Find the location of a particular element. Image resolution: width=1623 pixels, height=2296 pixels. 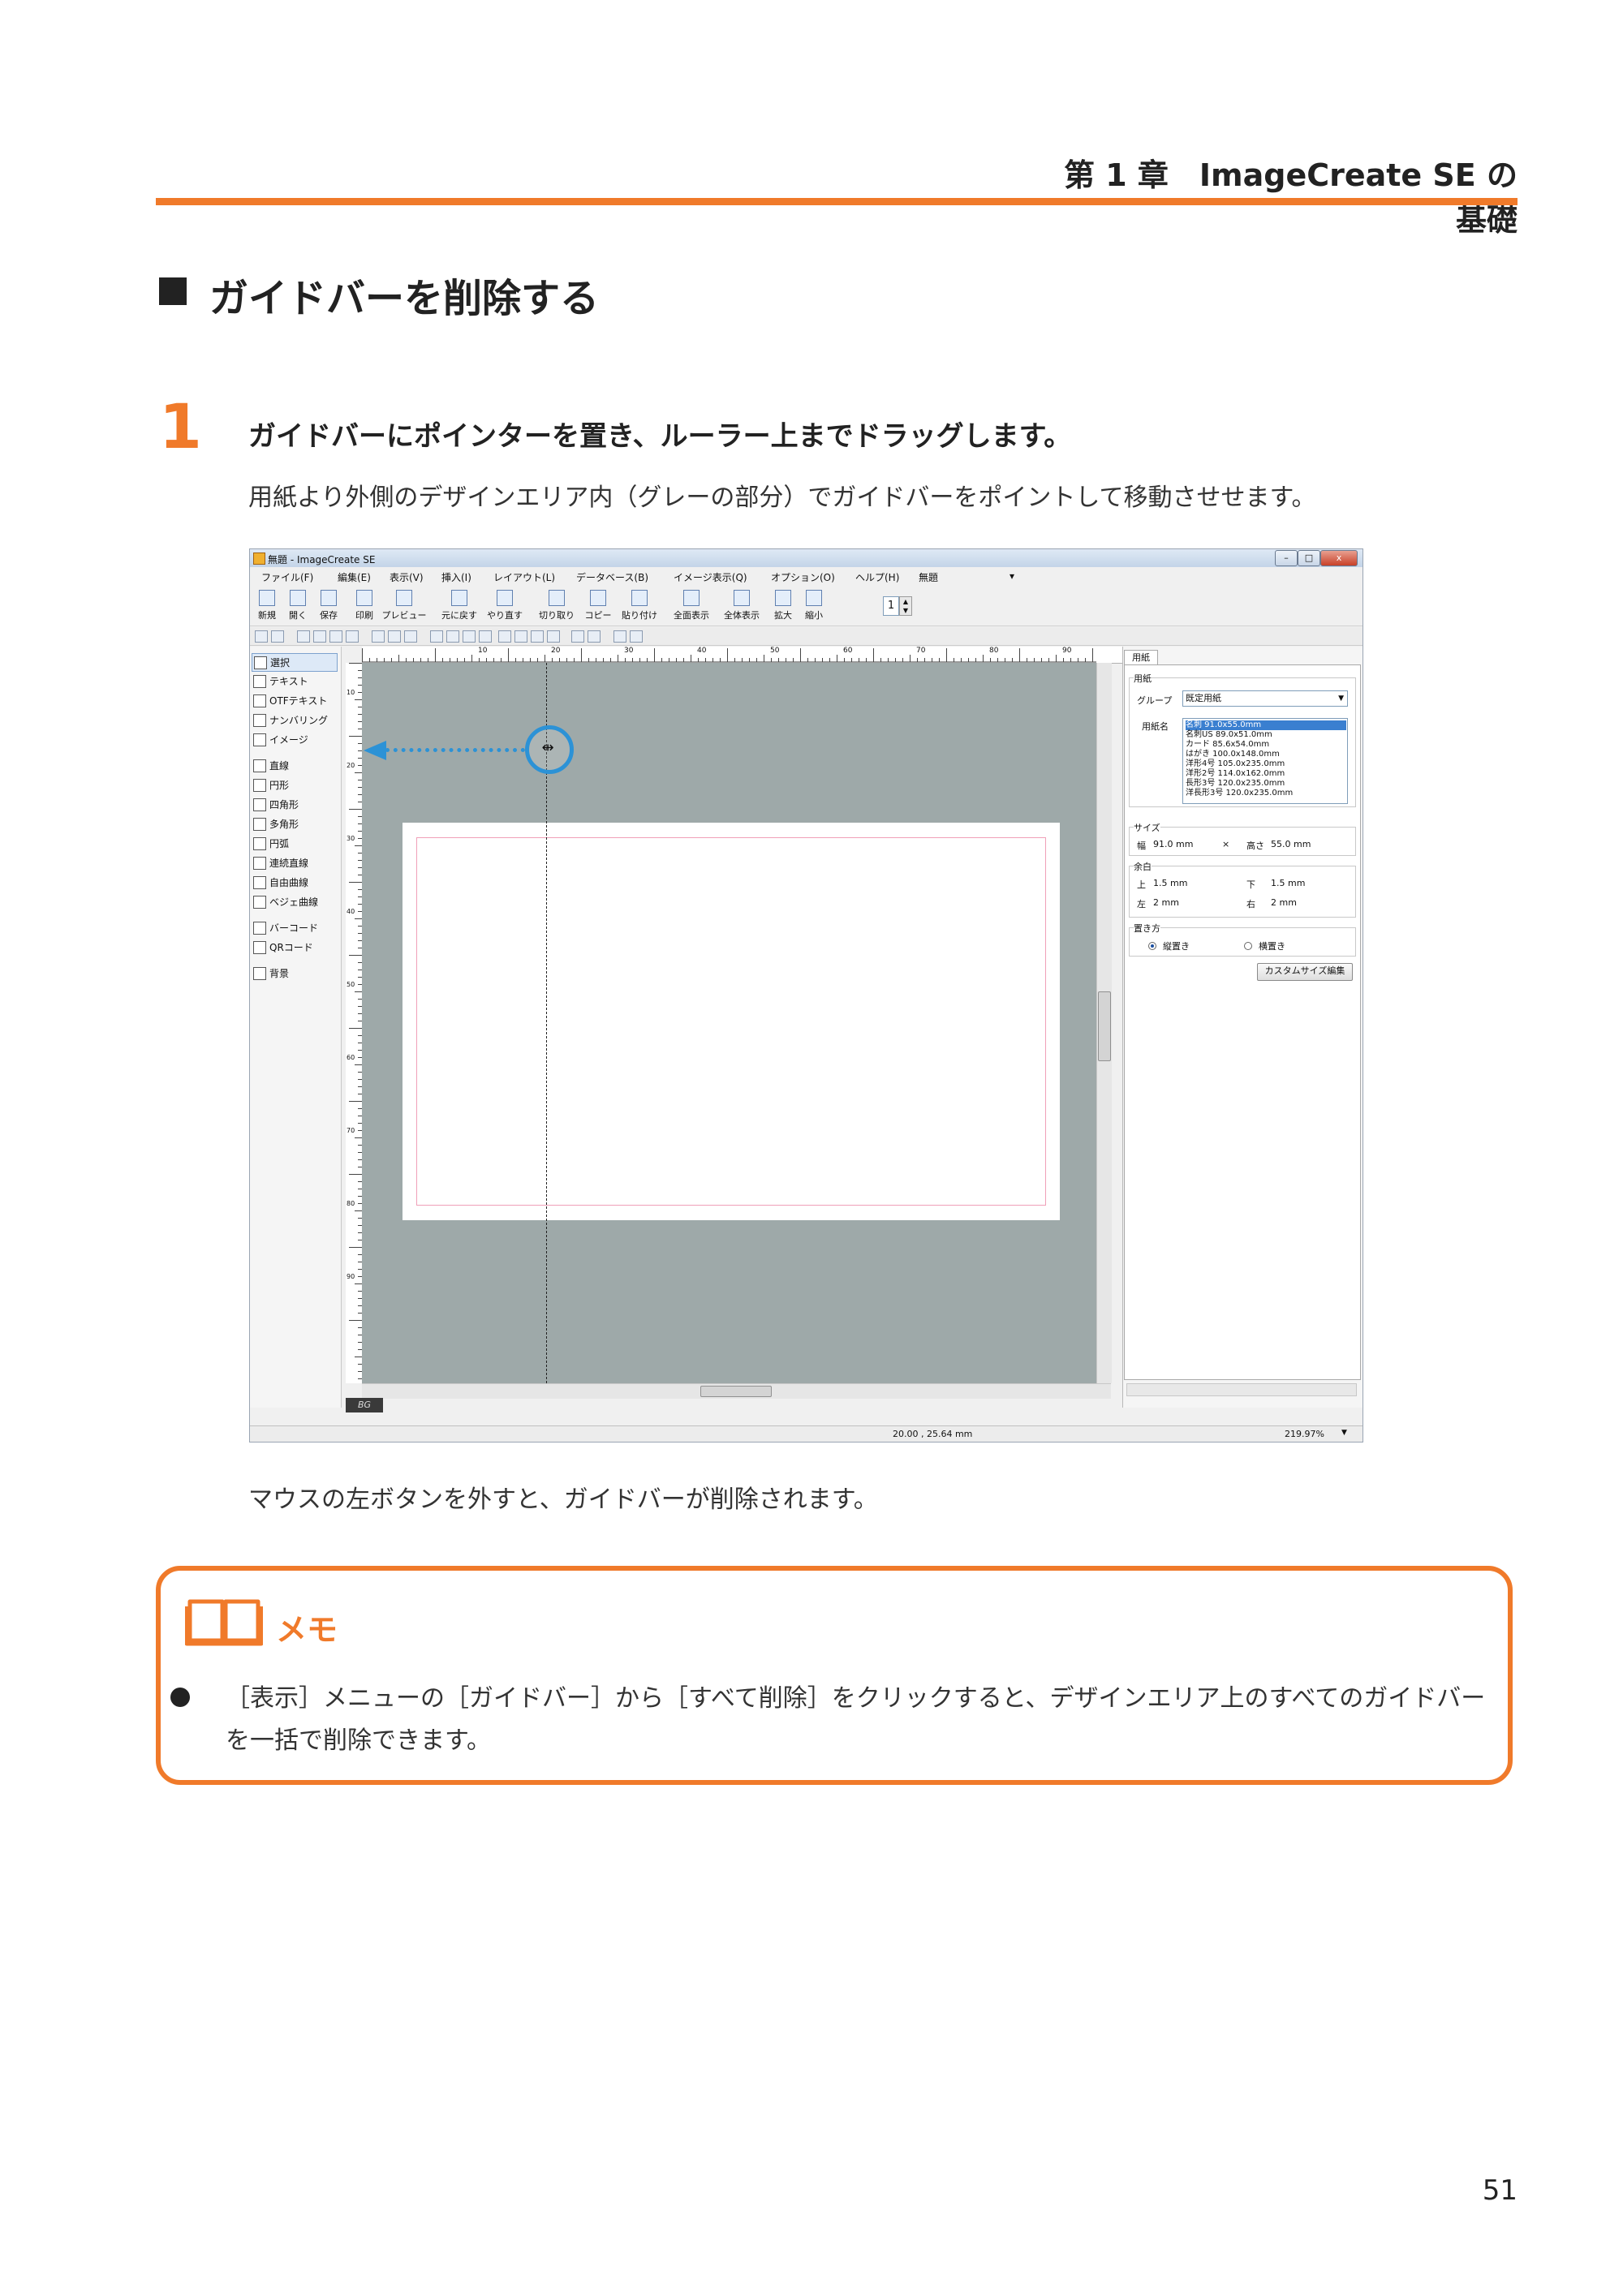

panel-horizontal-scrollbar is located at coordinates (1241, 1389).